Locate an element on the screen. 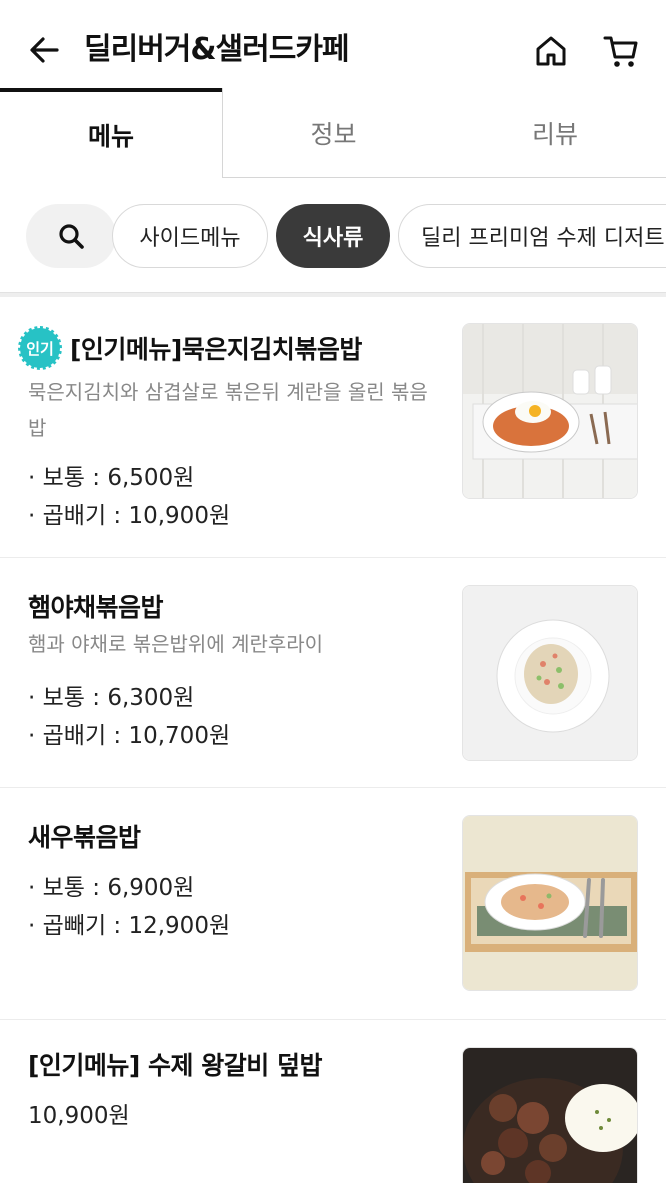  menu-item-description: 묵은지김치와 삼겹살로 볶은뒤 계란을 올린 볶음밥 is located at coordinates (228, 410).